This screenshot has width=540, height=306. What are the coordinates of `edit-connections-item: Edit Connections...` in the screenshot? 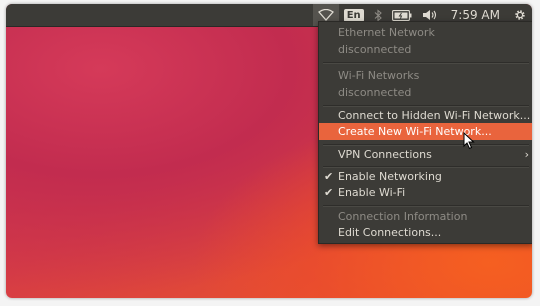 It's located at (425, 232).